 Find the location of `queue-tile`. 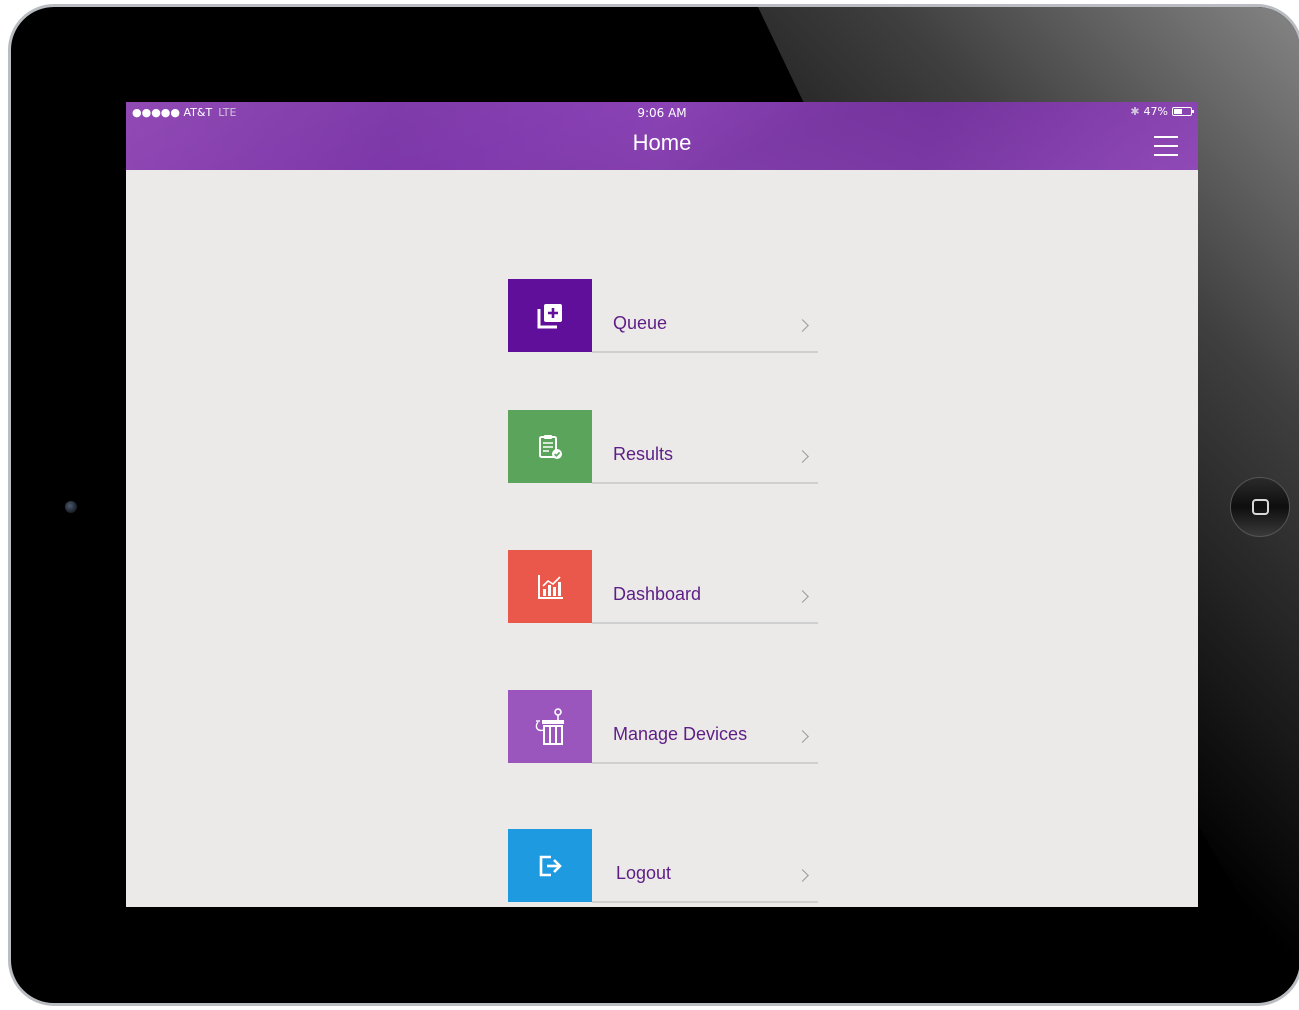

queue-tile is located at coordinates (550, 315).